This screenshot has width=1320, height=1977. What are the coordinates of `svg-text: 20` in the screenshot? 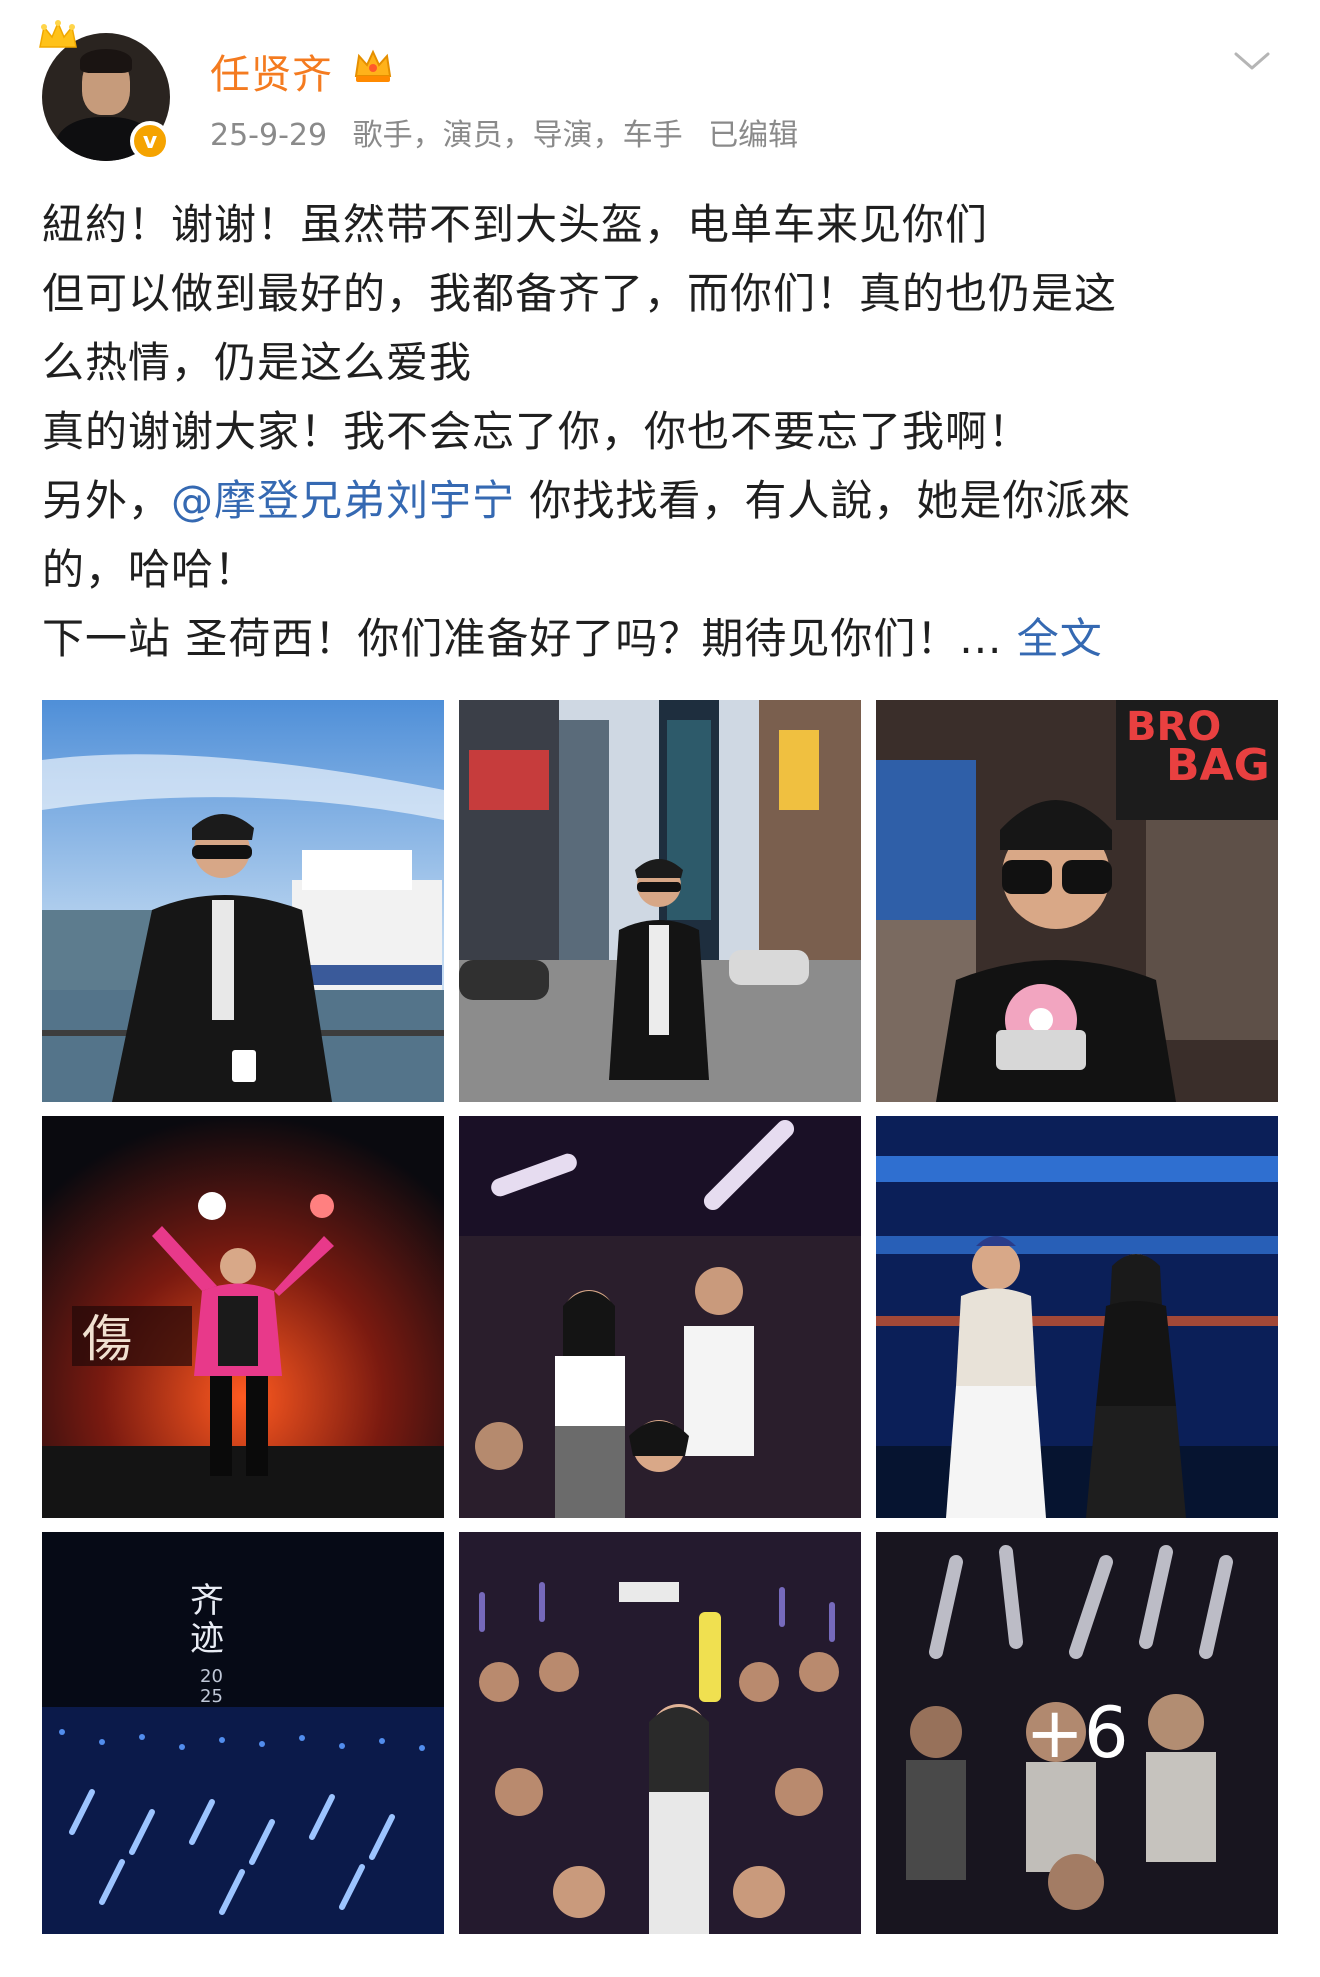 It's located at (211, 1676).